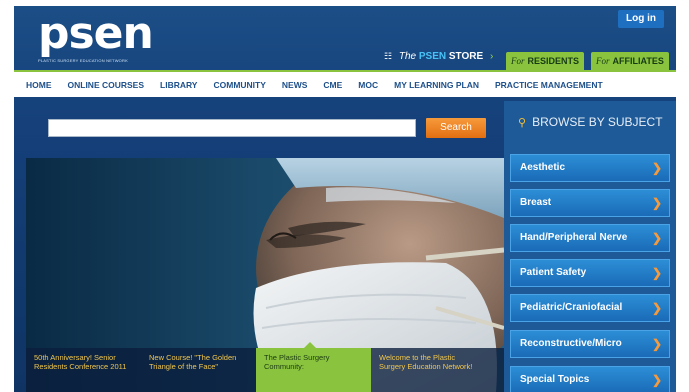 Image resolution: width=689 pixels, height=392 pixels. Describe the element at coordinates (590, 273) in the screenshot. I see `subject-patient-safety: Patient Safety ❯` at that location.